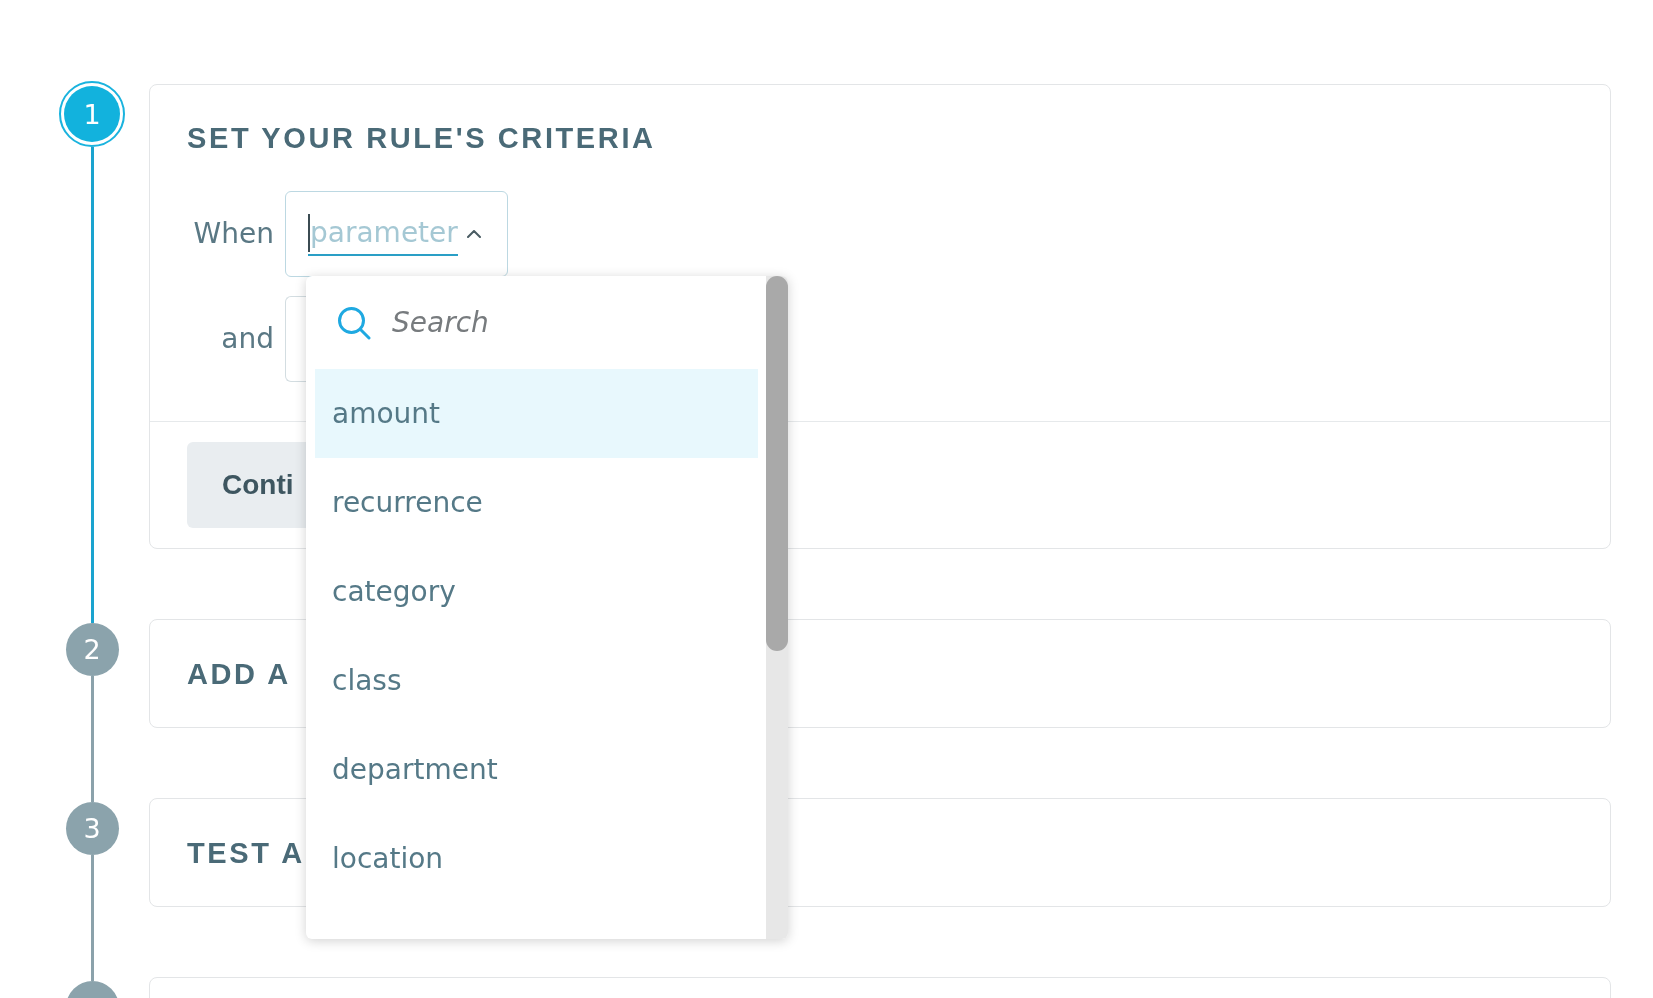 Image resolution: width=1653 pixels, height=998 pixels. I want to click on step-number: 2, so click(92, 649).